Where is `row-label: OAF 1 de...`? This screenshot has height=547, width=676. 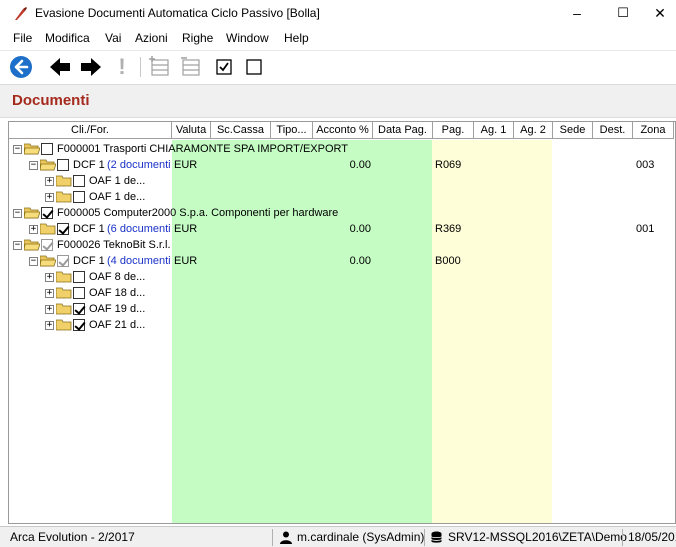
row-label: OAF 1 de... is located at coordinates (117, 197).